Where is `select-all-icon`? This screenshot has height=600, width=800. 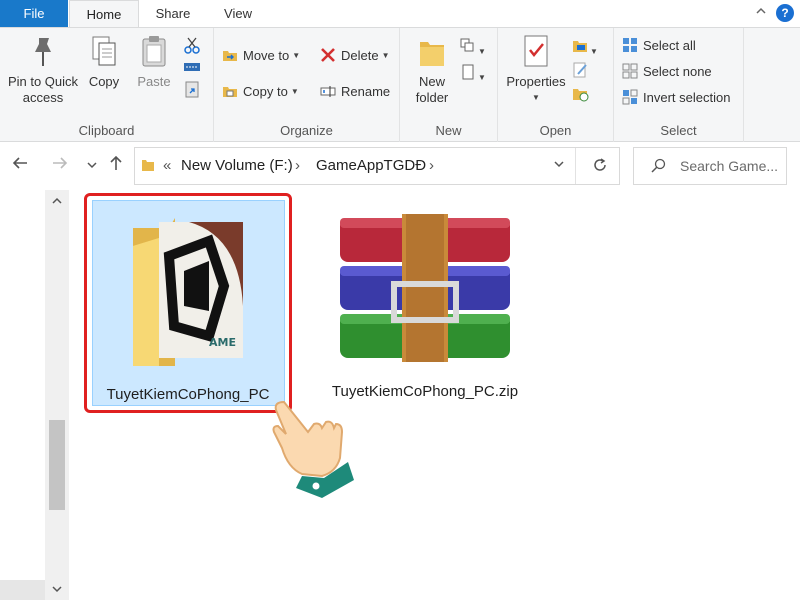 select-all-icon is located at coordinates (630, 45).